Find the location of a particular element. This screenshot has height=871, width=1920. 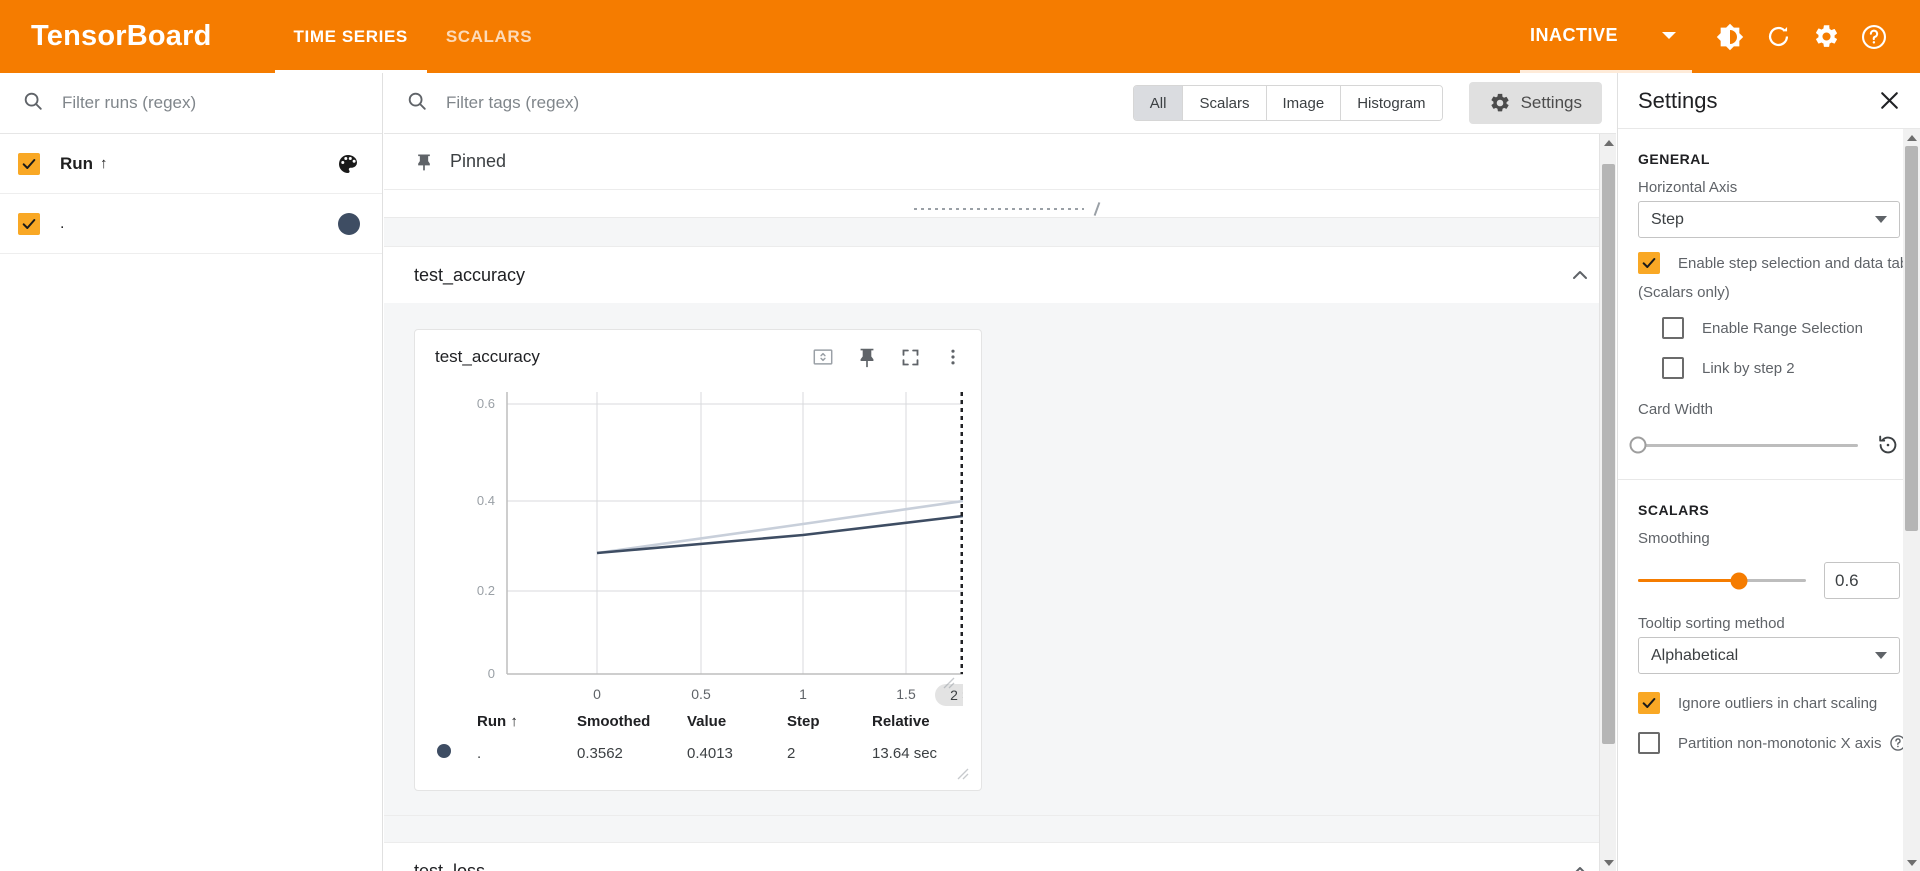

horizontal-axis-label: Horizontal Axis is located at coordinates (1688, 187).